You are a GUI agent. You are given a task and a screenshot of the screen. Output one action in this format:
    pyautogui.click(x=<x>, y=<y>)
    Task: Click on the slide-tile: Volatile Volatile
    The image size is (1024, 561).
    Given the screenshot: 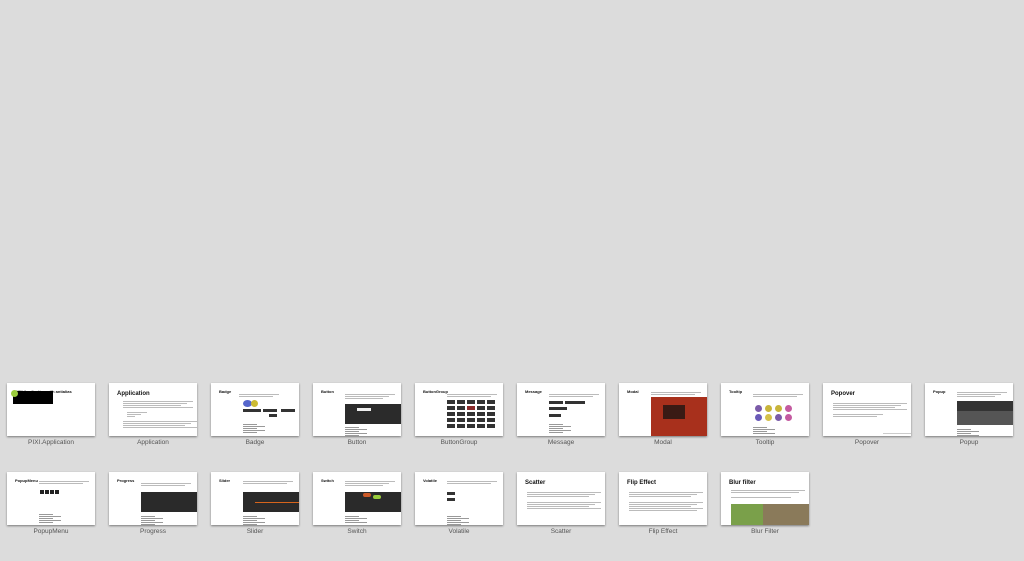 What is the action you would take?
    pyautogui.click(x=459, y=503)
    